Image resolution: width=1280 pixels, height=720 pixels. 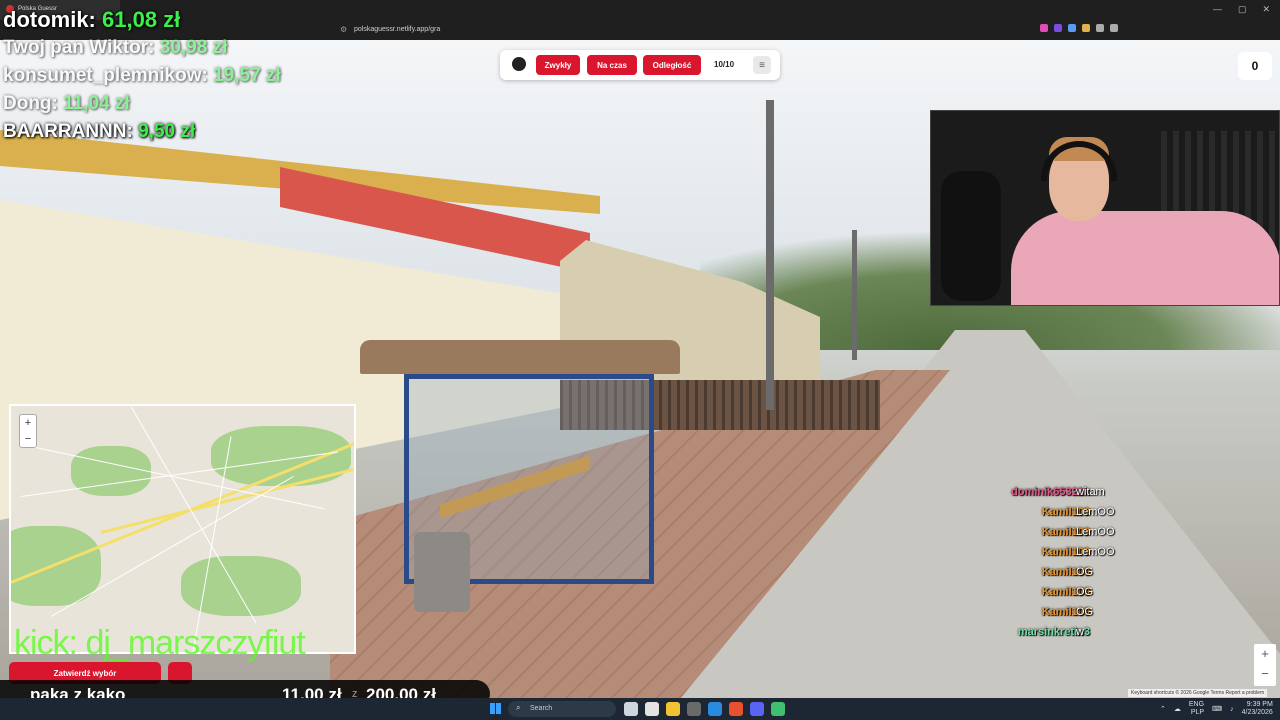 What do you see at coordinates (1090, 492) in the screenshot?
I see `chat-text: witam` at bounding box center [1090, 492].